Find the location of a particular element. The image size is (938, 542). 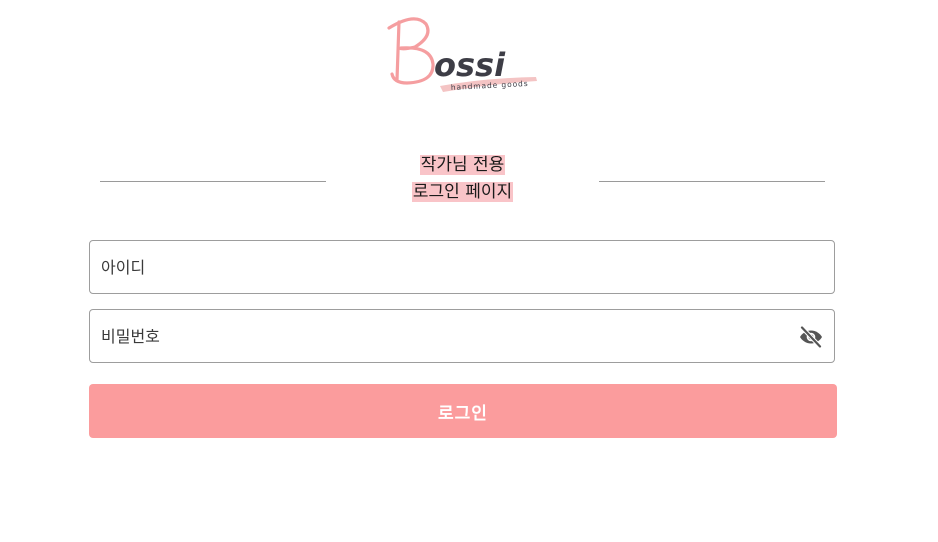

password-field is located at coordinates (462, 336).